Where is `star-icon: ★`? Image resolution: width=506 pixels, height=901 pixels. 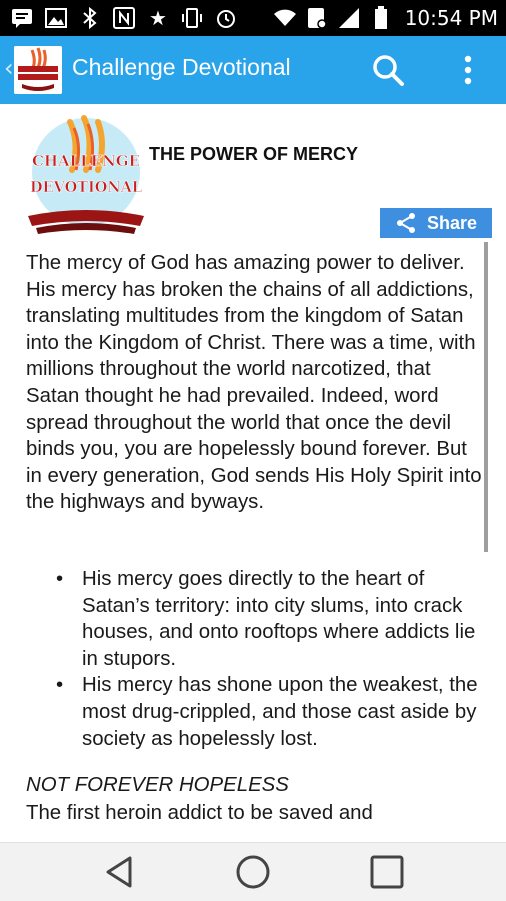
star-icon: ★ is located at coordinates (158, 18).